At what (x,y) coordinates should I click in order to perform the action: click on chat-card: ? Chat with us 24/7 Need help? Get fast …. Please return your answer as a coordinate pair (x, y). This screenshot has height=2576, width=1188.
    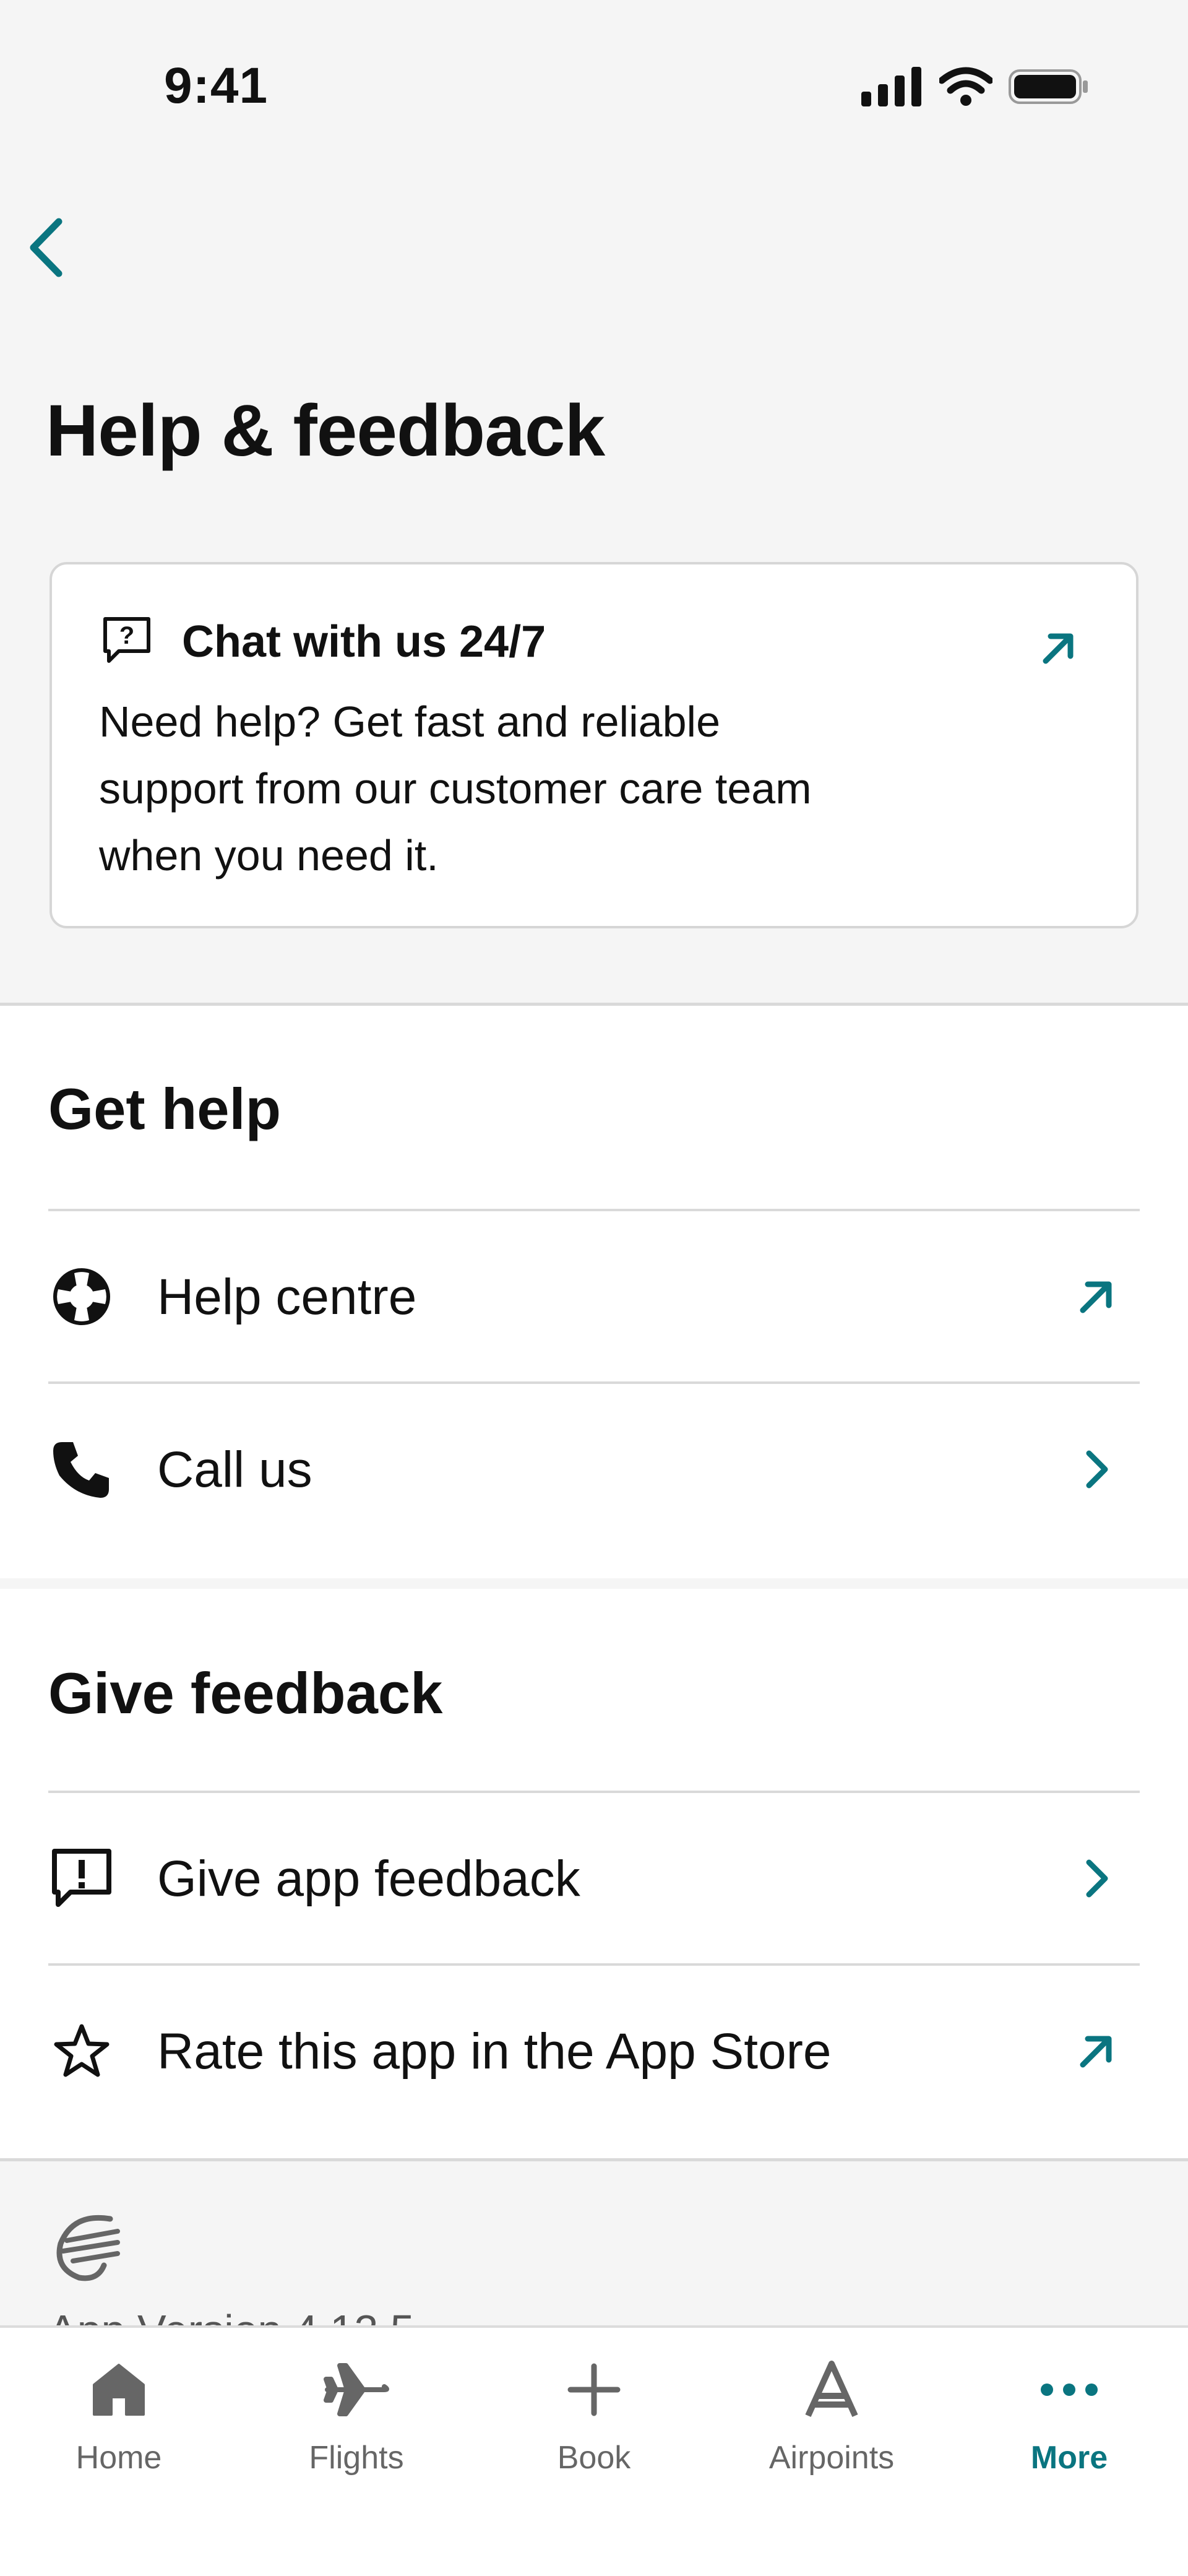
    Looking at the image, I should click on (594, 745).